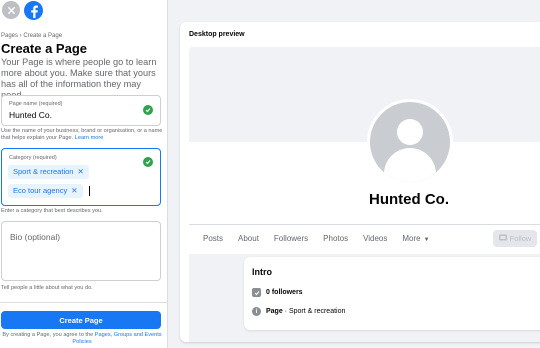 This screenshot has width=540, height=348. What do you see at coordinates (274, 311) in the screenshot?
I see `category-label-bold: Page` at bounding box center [274, 311].